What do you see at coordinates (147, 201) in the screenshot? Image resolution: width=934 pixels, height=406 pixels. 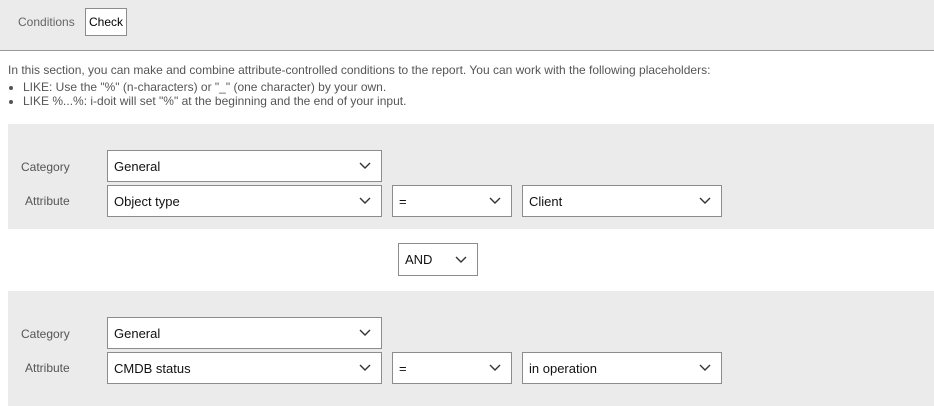 I see `attribute-select-value: Object type` at bounding box center [147, 201].